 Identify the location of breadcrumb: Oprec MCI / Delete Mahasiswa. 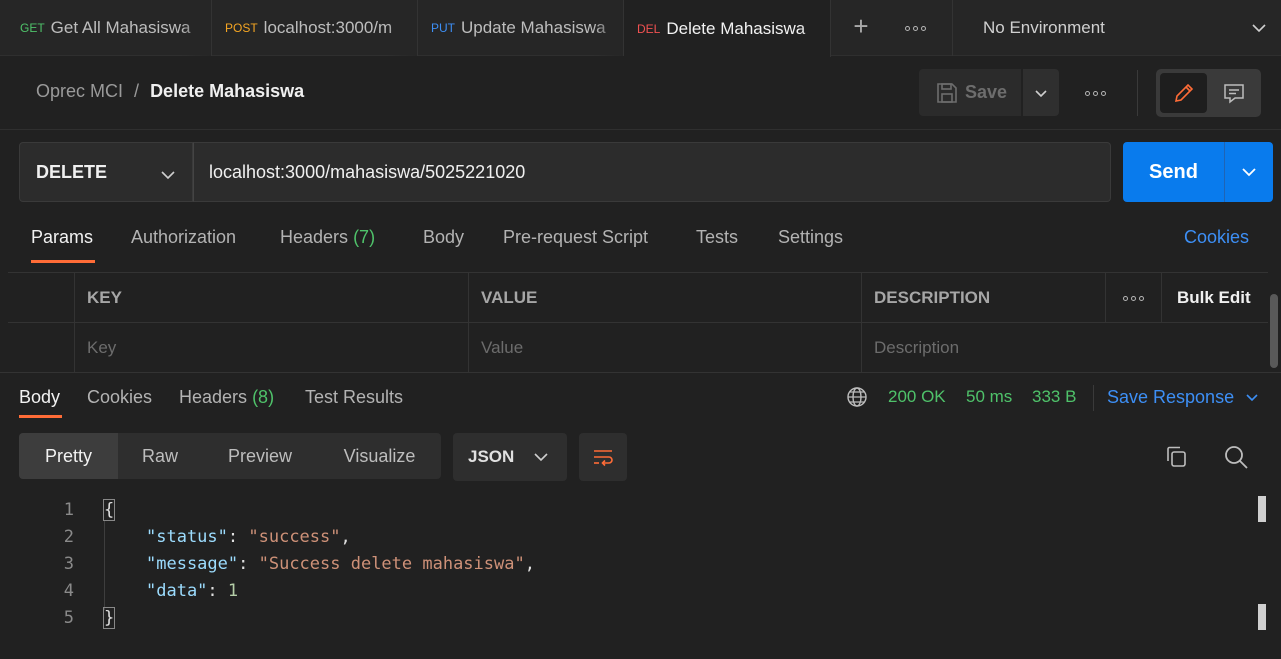
(170, 91).